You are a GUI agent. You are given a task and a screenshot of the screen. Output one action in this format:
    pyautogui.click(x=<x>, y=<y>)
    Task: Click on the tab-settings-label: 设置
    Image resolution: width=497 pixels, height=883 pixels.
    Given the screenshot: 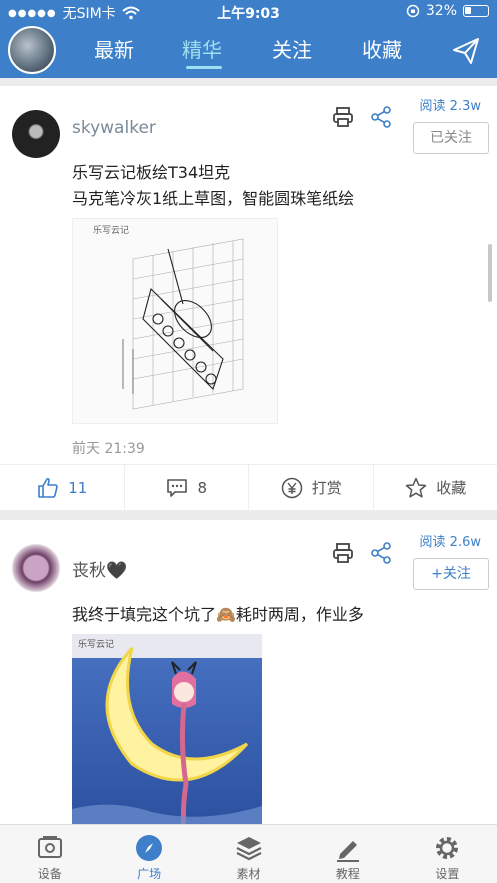 What is the action you would take?
    pyautogui.click(x=447, y=874)
    